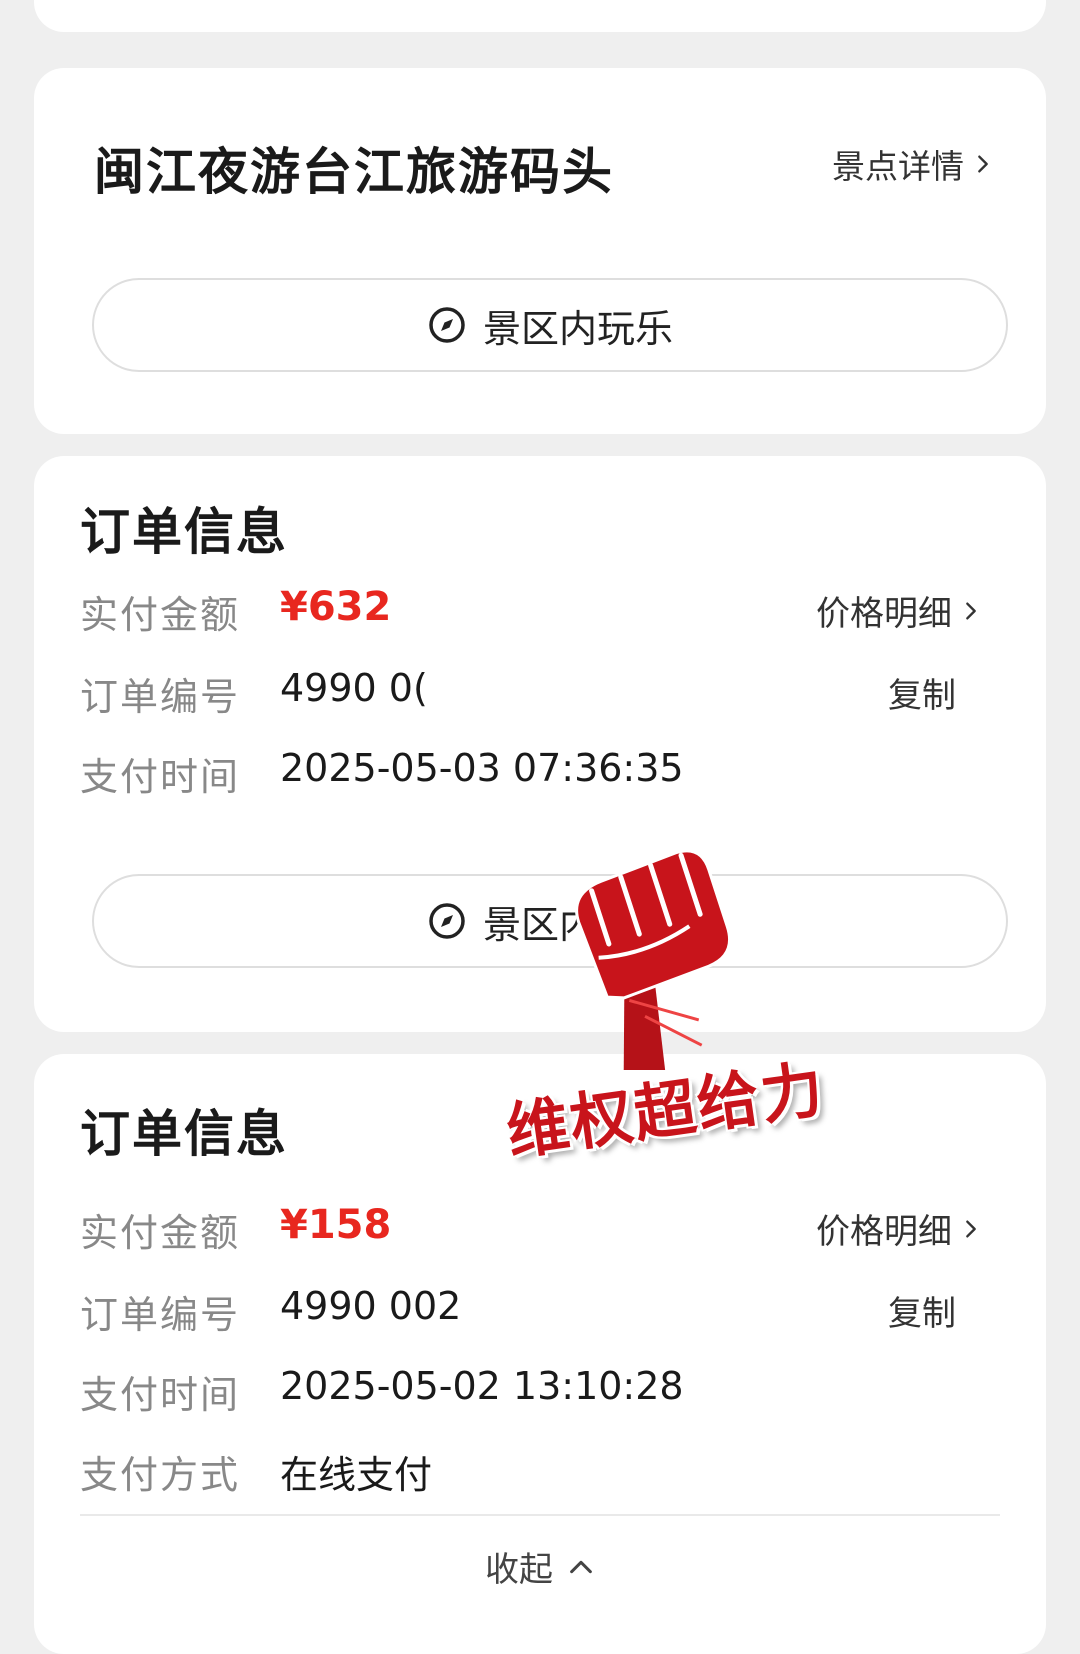 This screenshot has width=1080, height=1654. I want to click on pay-method-value: 在线支付, so click(356, 1475).